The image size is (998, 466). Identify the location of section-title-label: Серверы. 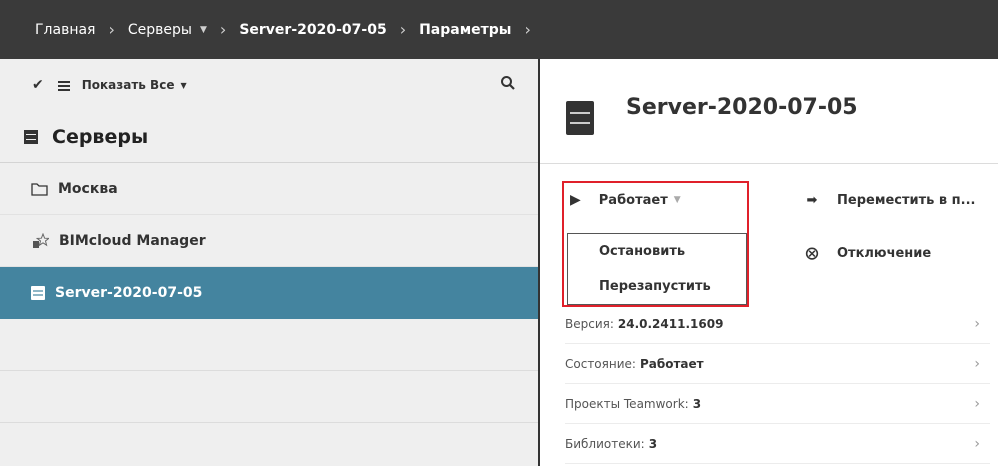
(100, 136).